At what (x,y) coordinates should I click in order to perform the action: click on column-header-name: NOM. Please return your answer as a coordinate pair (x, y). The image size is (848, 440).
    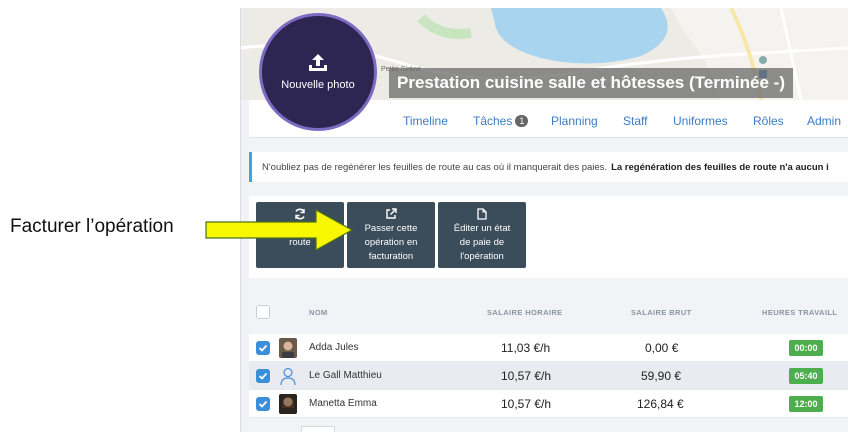
    Looking at the image, I should click on (318, 312).